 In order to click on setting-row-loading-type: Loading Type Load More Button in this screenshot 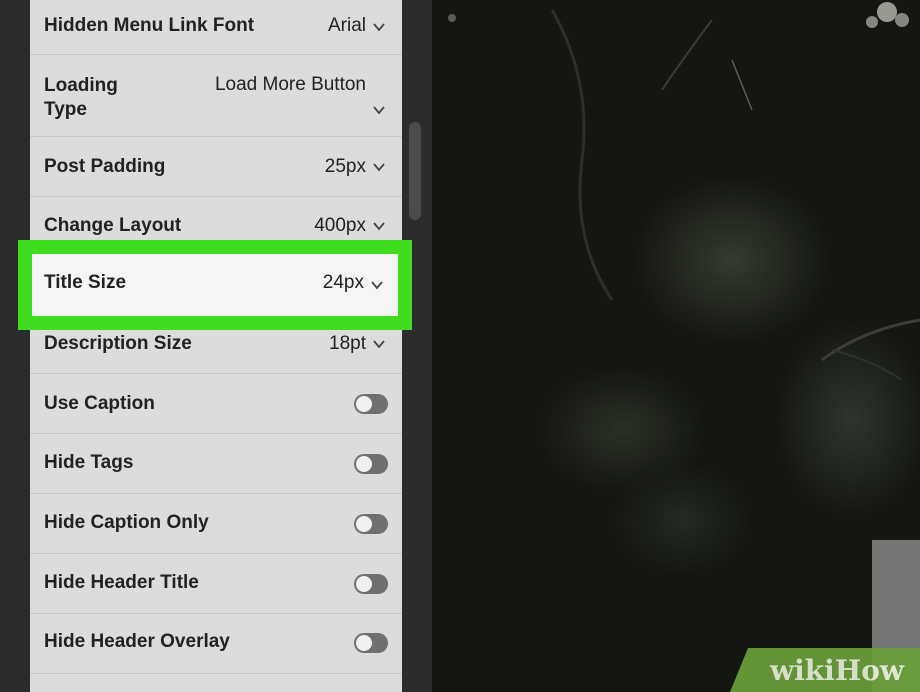, I will do `click(216, 96)`.